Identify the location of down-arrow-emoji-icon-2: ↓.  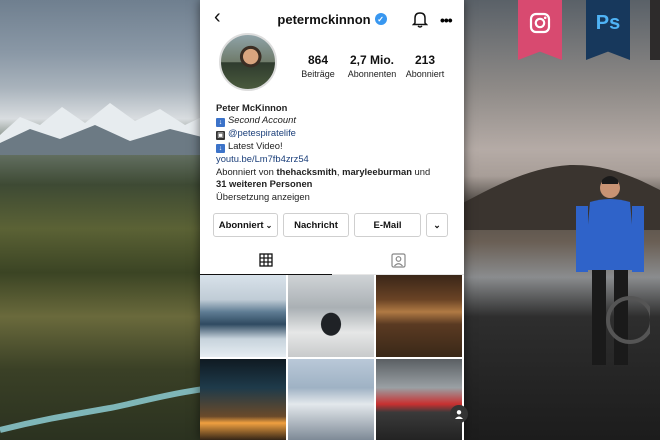
(220, 149).